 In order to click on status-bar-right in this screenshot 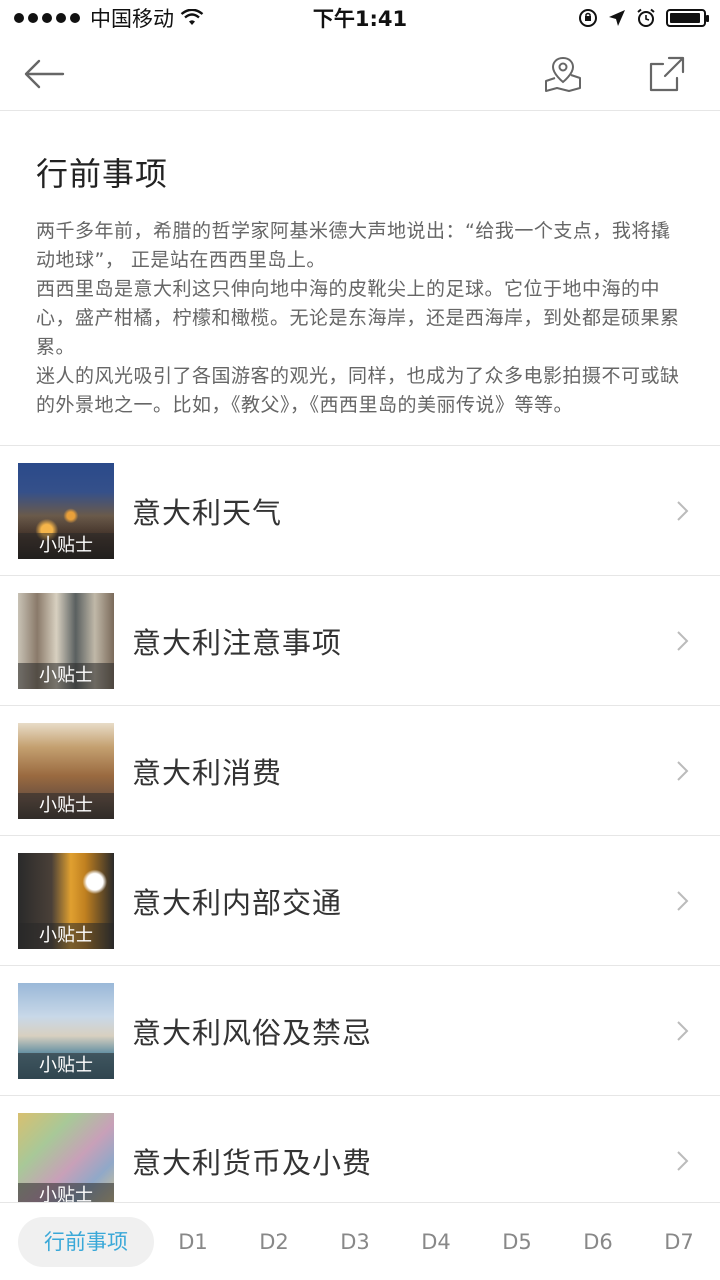, I will do `click(643, 18)`.